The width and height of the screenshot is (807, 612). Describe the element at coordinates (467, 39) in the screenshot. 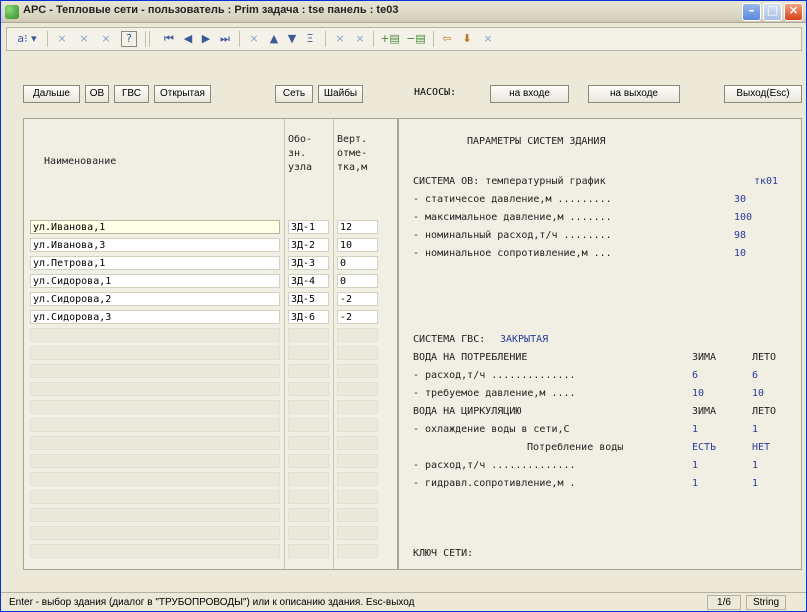

I see `download-icon: ⬇` at that location.